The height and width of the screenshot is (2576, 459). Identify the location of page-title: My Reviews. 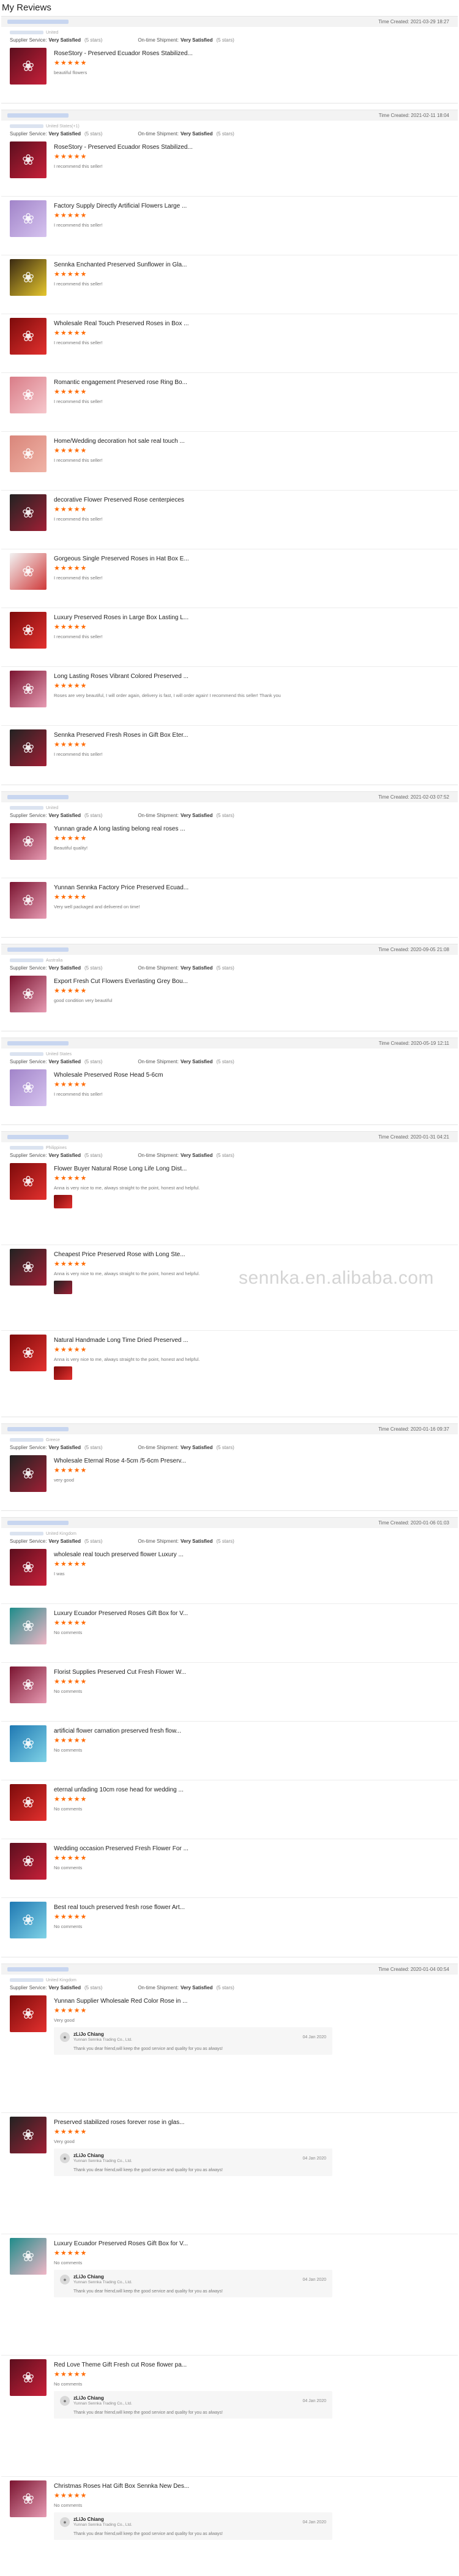
(26, 8).